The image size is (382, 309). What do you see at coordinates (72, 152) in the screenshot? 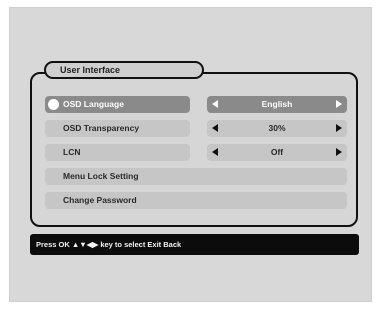
I see `lcn-label: LCN` at bounding box center [72, 152].